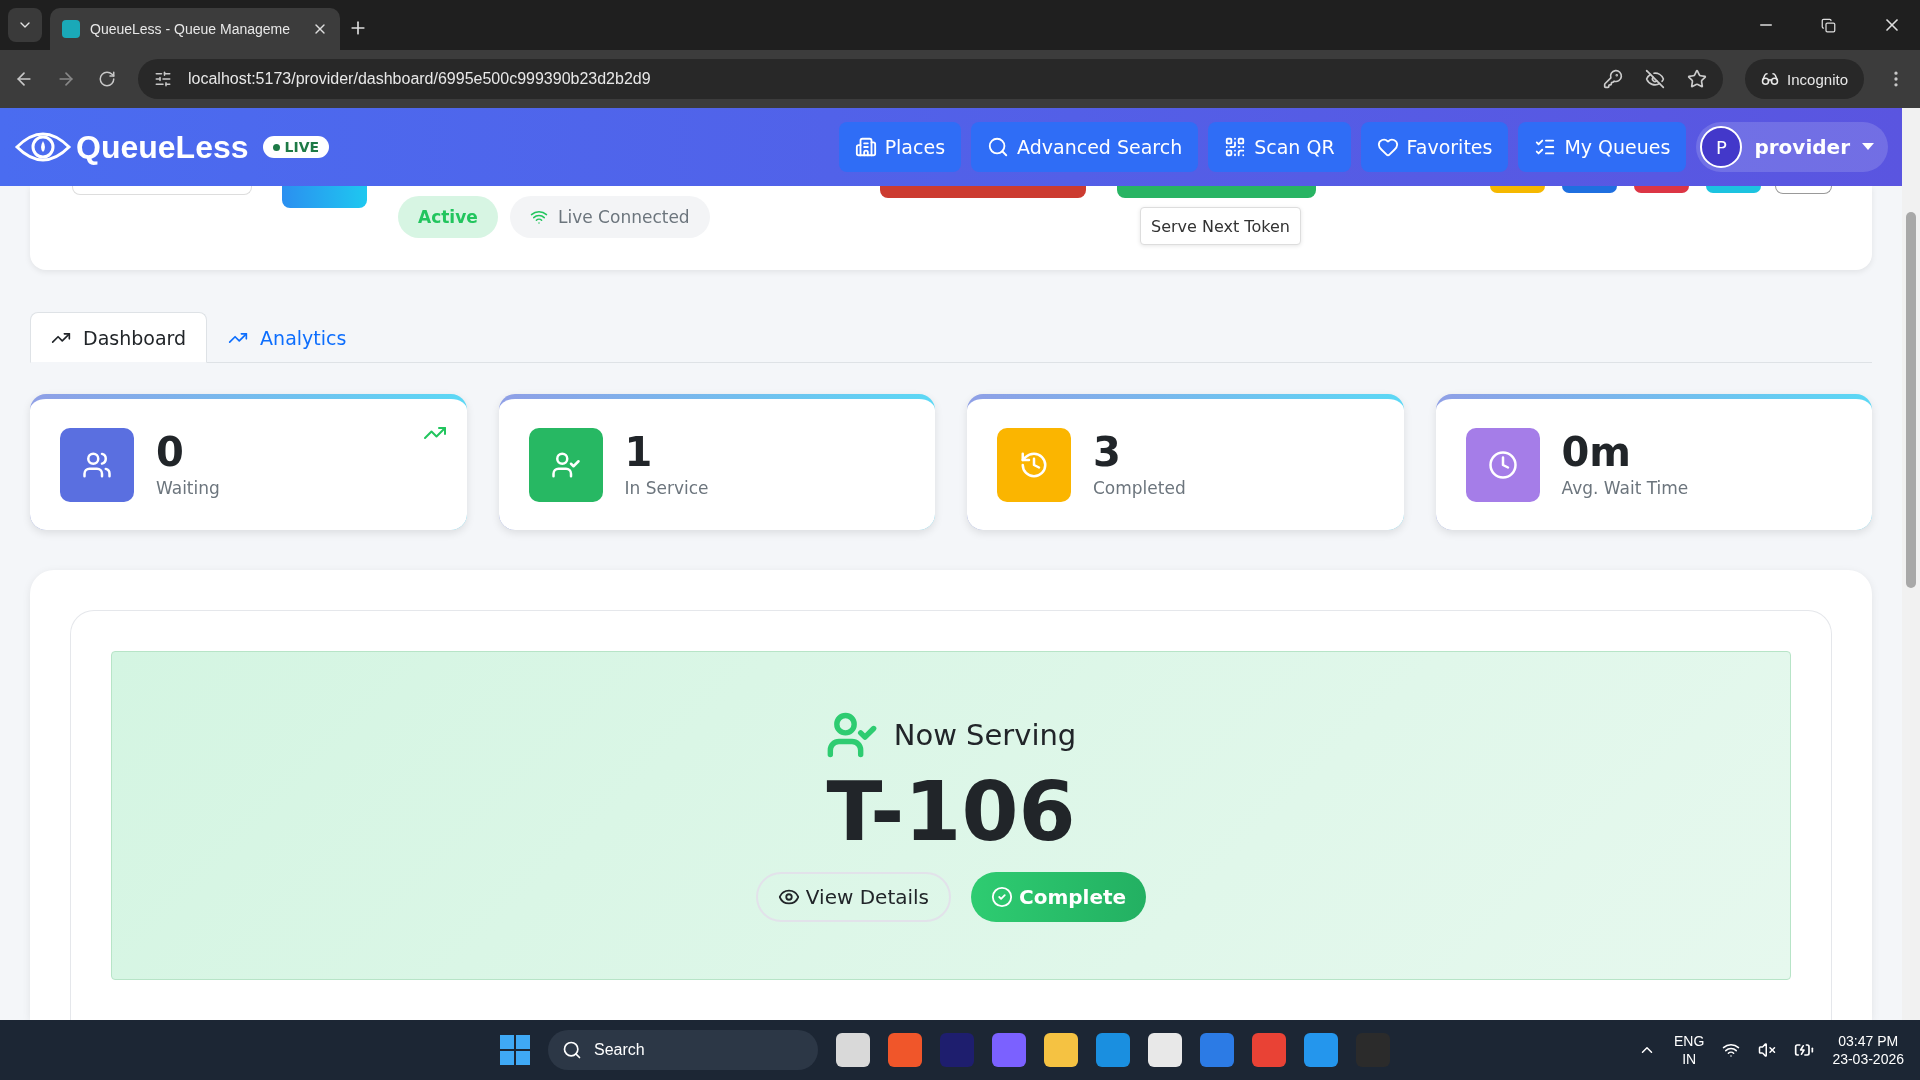 Image resolution: width=1920 pixels, height=1080 pixels. What do you see at coordinates (1002, 896) in the screenshot?
I see `check-circle-icon` at bounding box center [1002, 896].